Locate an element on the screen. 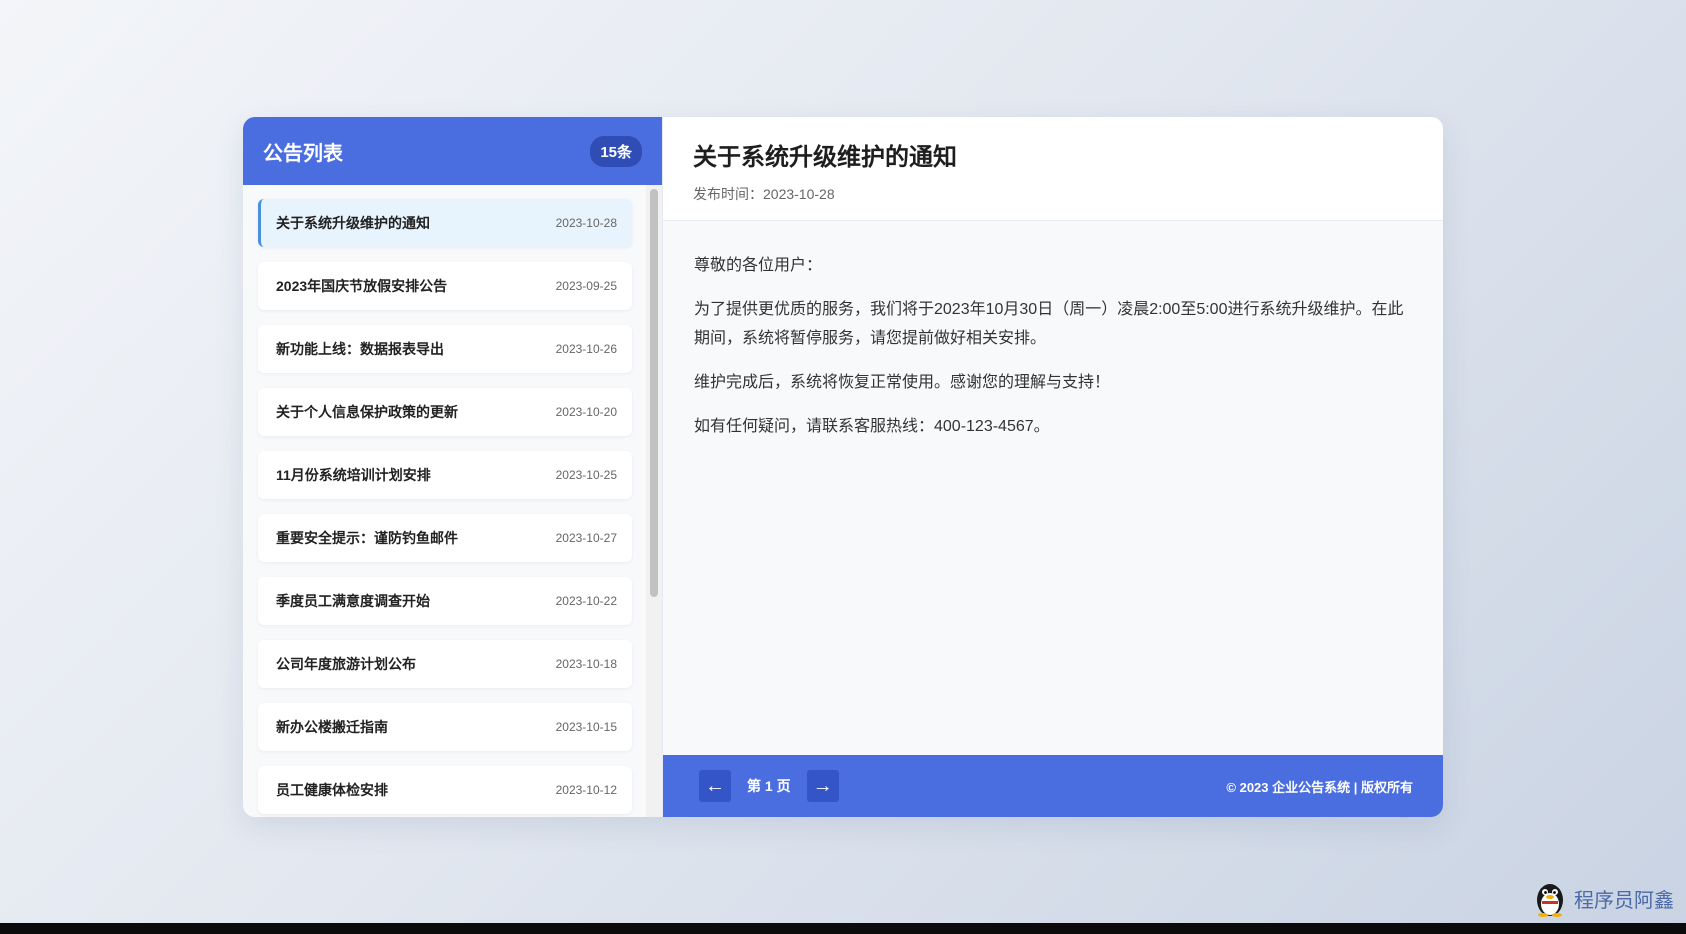 This screenshot has width=1686, height=934. copyright-text: © 2023 企业公告系统 | 版权所有 is located at coordinates (1319, 787).